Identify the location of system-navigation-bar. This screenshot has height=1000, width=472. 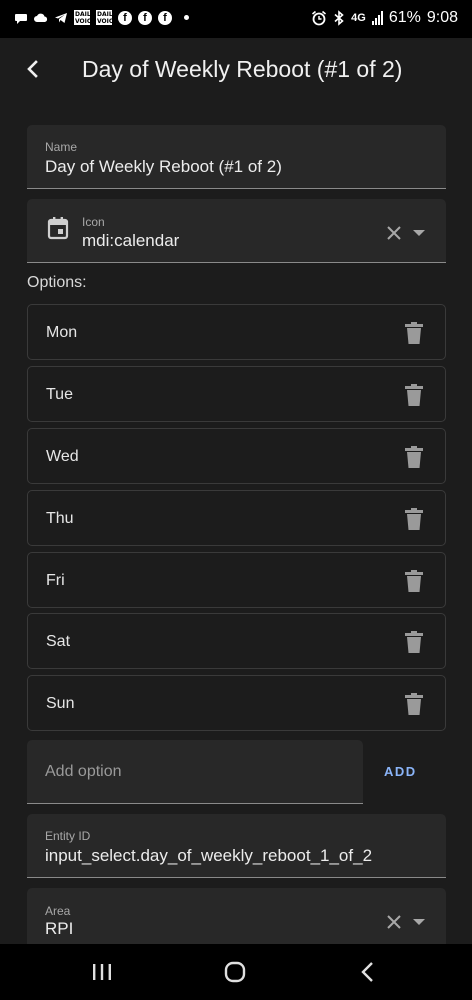
(236, 972).